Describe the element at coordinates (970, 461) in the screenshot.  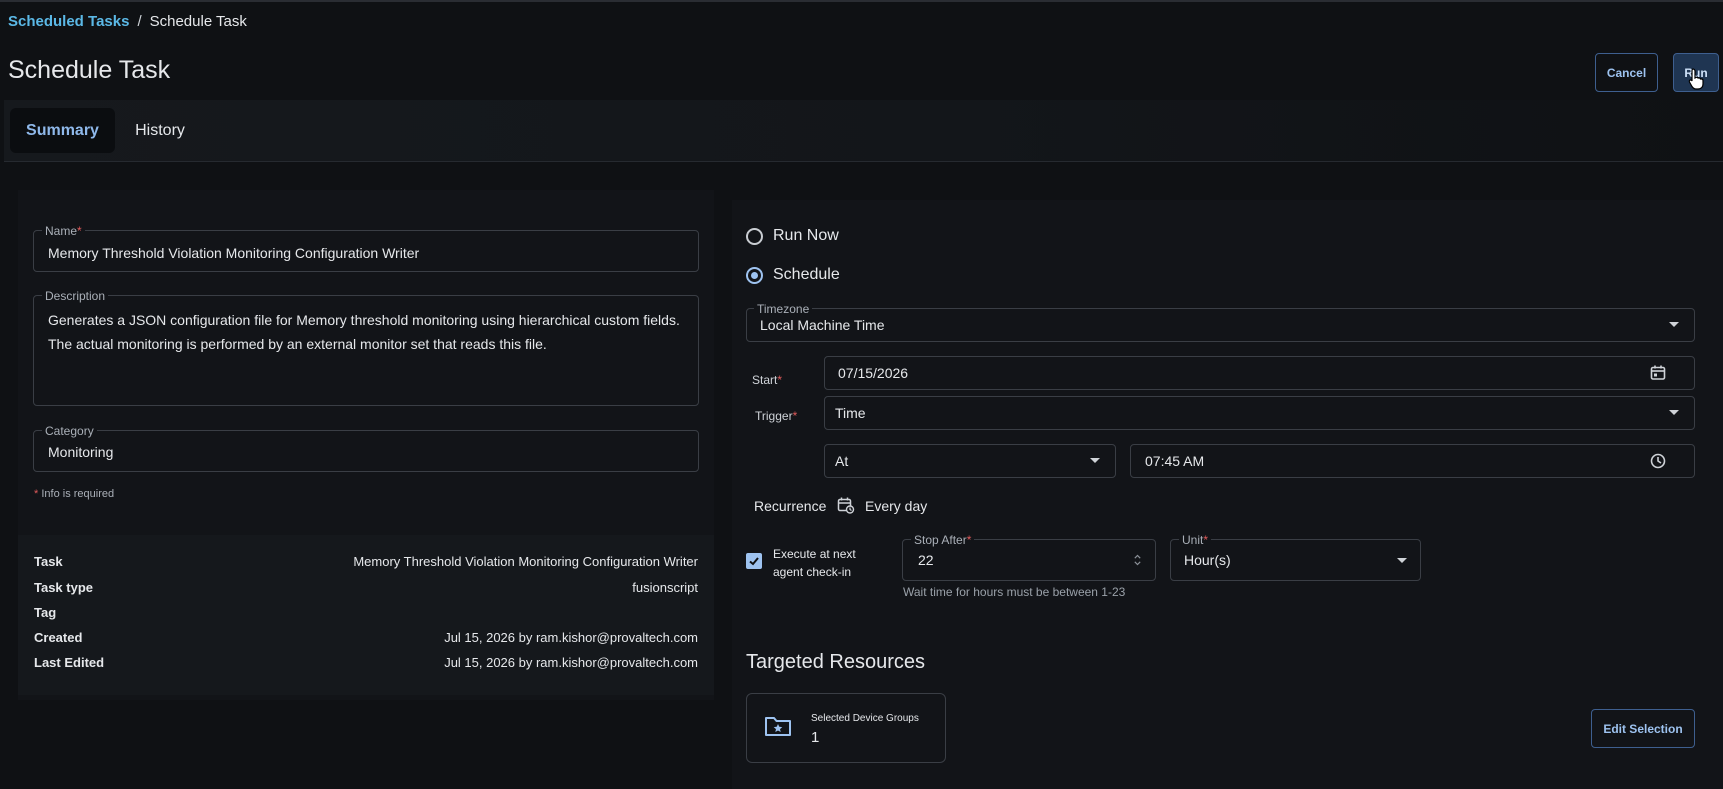
I see `at-select` at that location.